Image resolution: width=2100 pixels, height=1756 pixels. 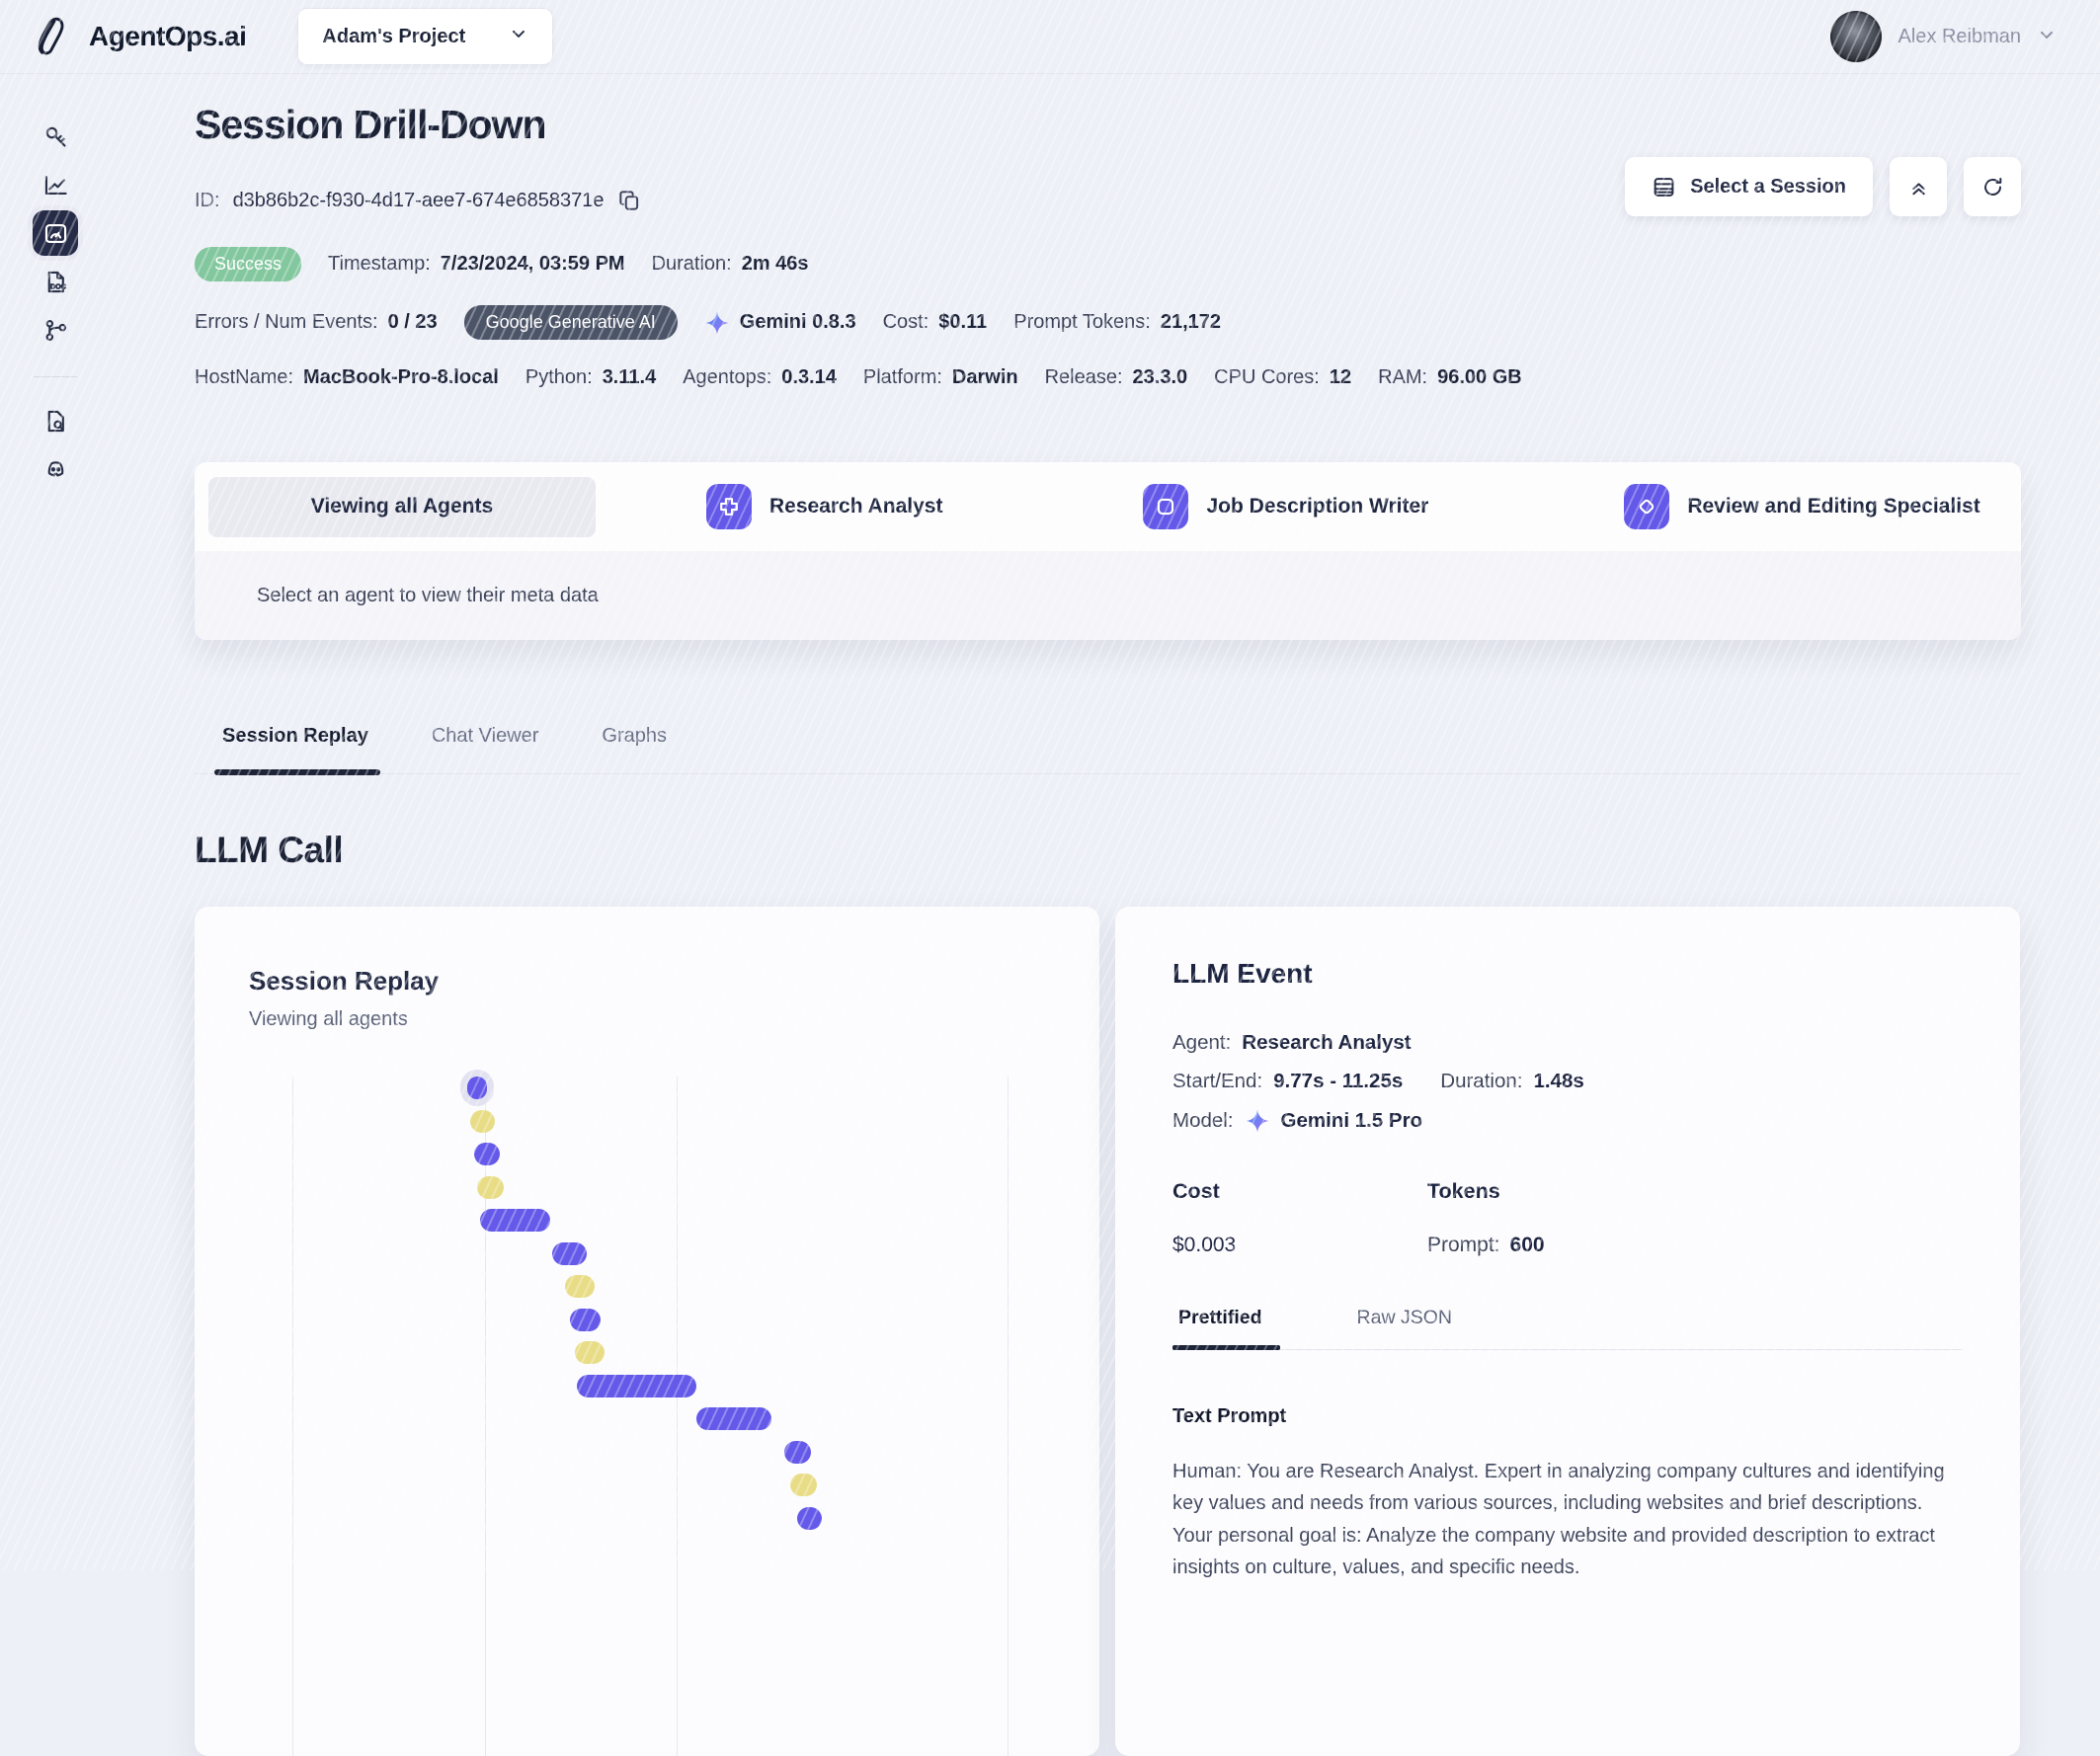 What do you see at coordinates (1317, 507) in the screenshot?
I see `agent-tab-label: Job Description Writer` at bounding box center [1317, 507].